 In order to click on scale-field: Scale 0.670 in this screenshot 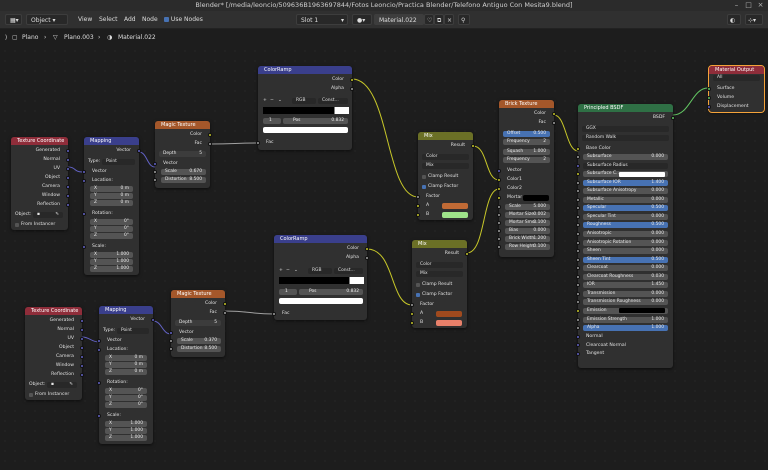, I will do `click(179, 172)`.